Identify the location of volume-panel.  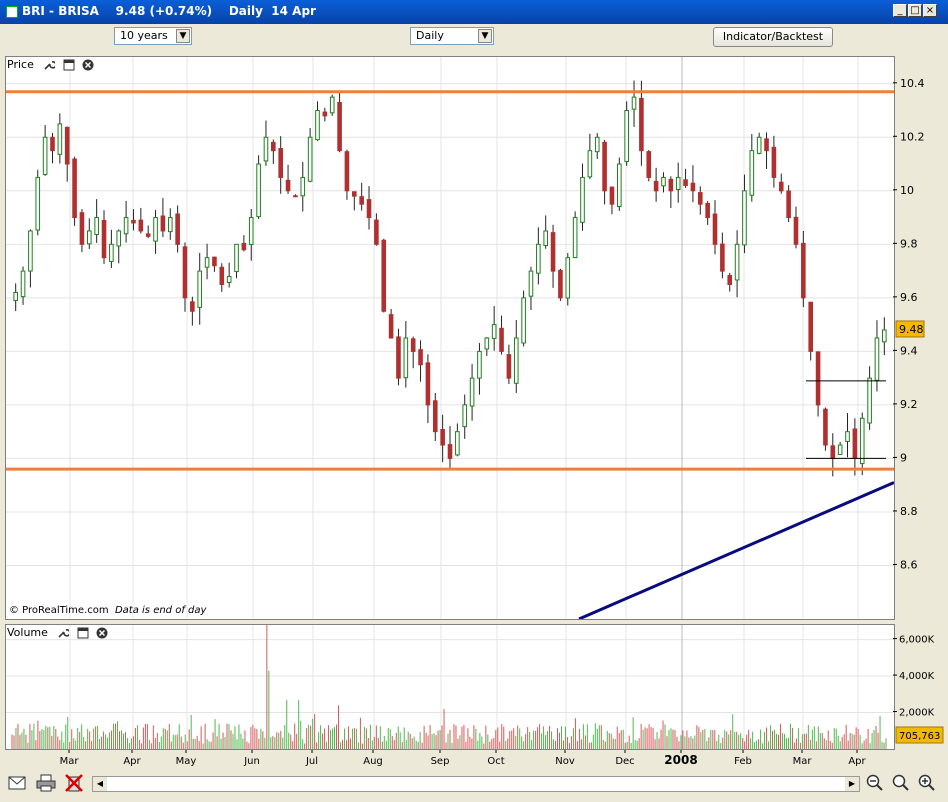
(450, 687).